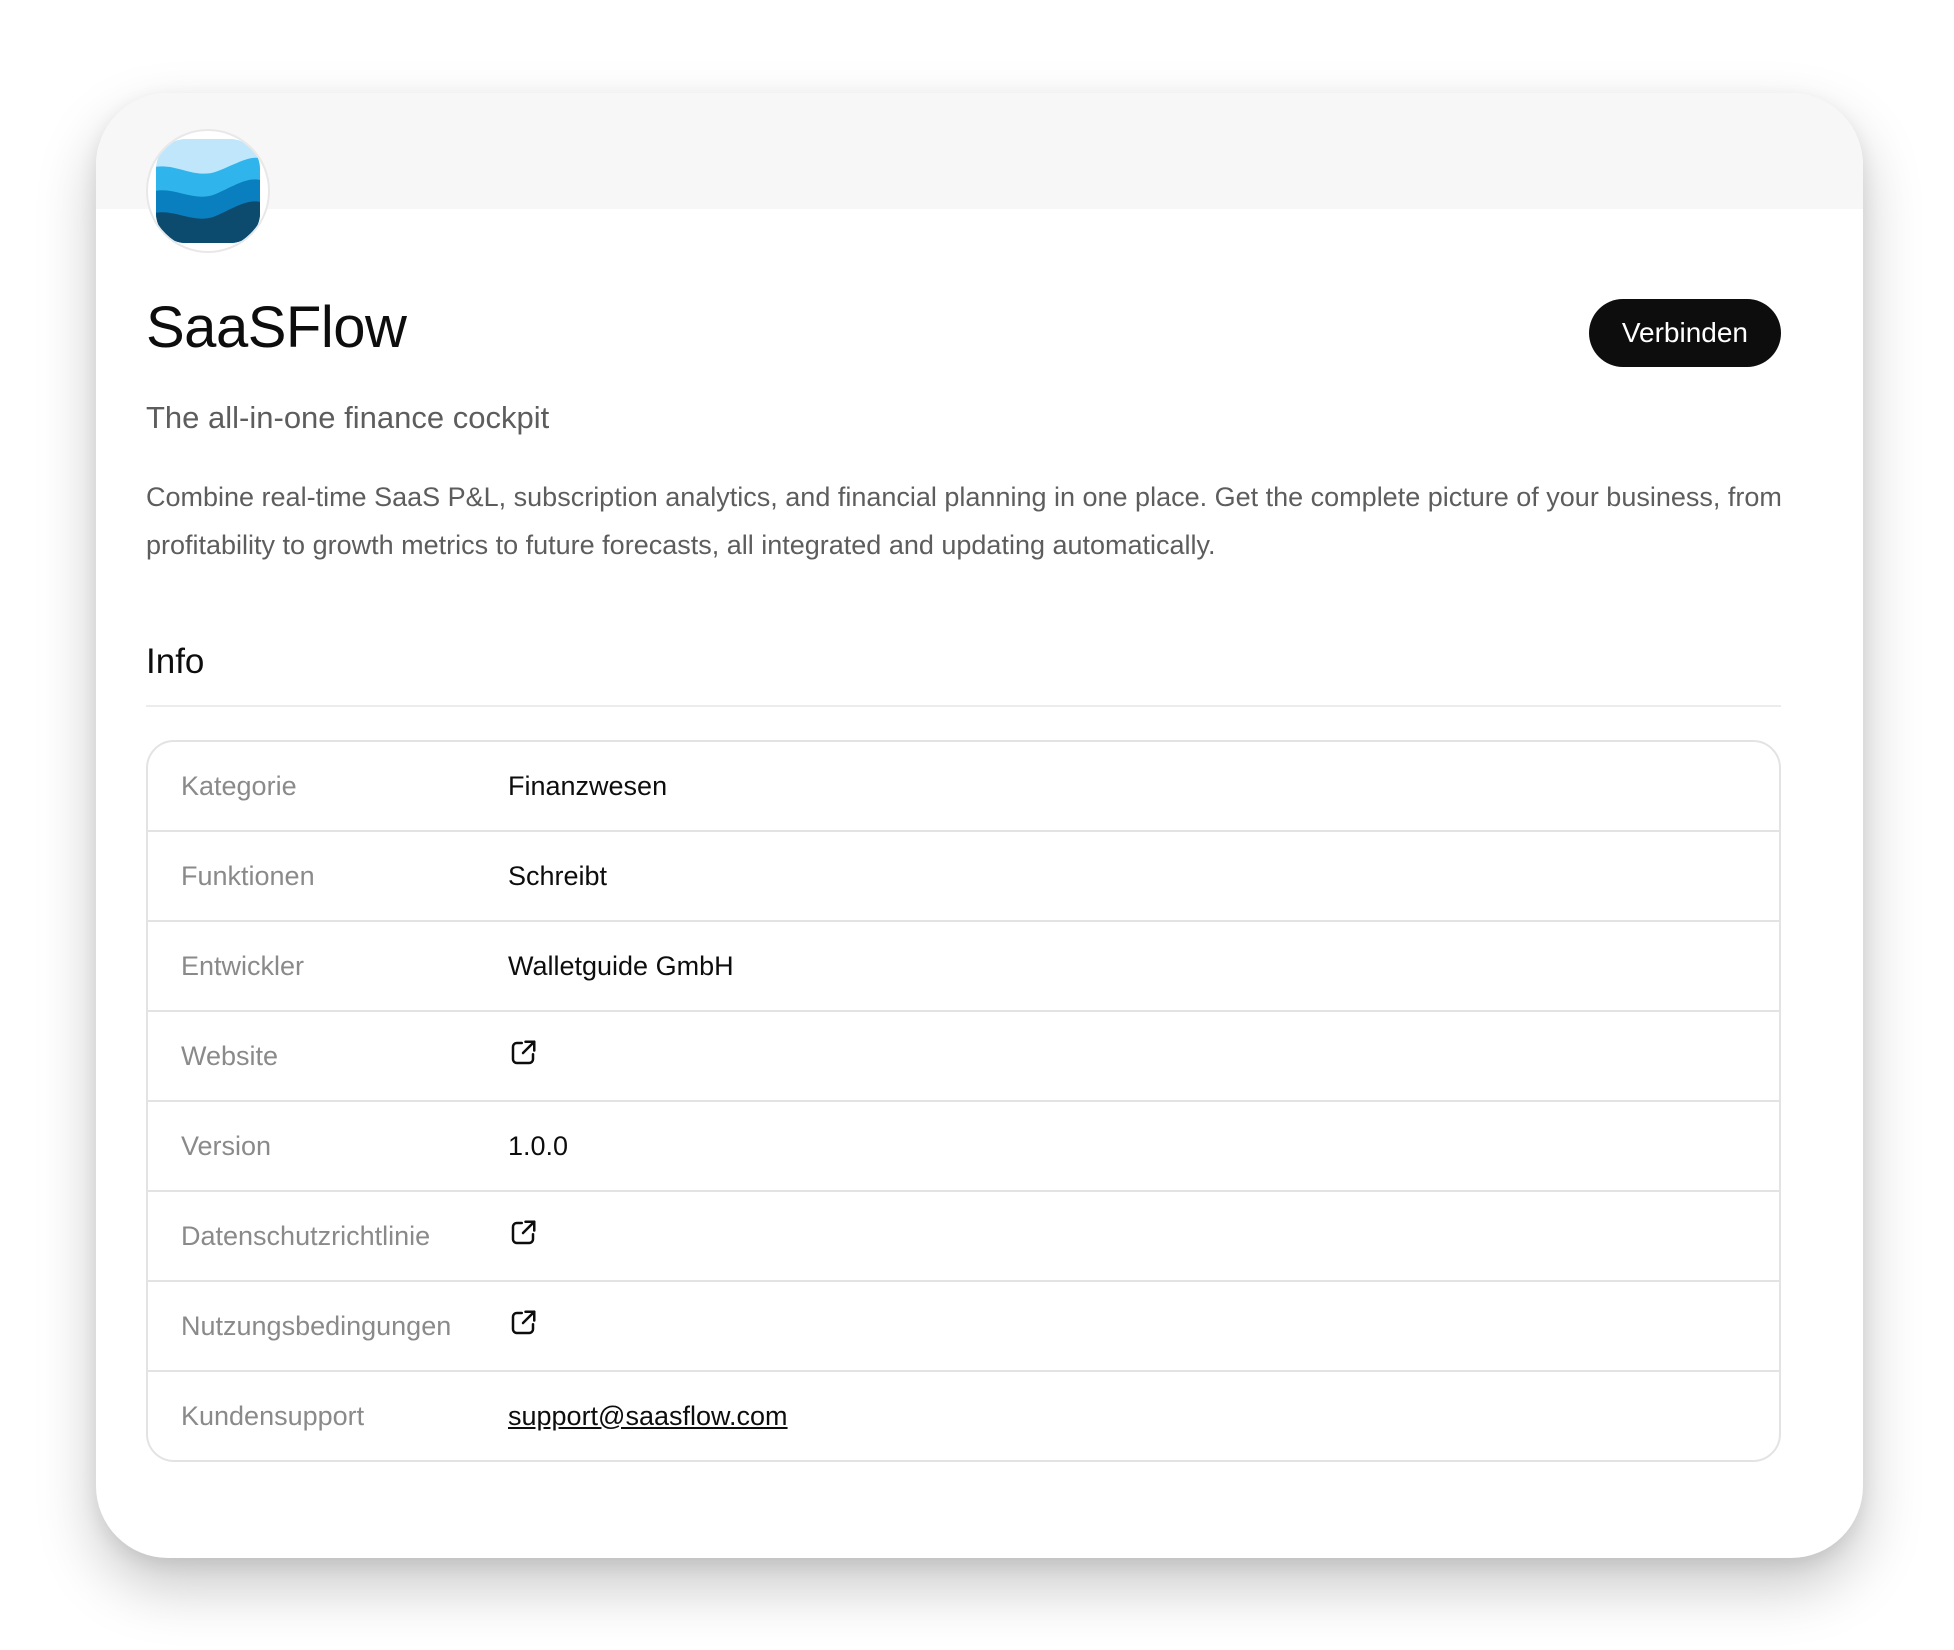 The width and height of the screenshot is (1954, 1650). What do you see at coordinates (558, 875) in the screenshot?
I see `info-value: Schreibt` at bounding box center [558, 875].